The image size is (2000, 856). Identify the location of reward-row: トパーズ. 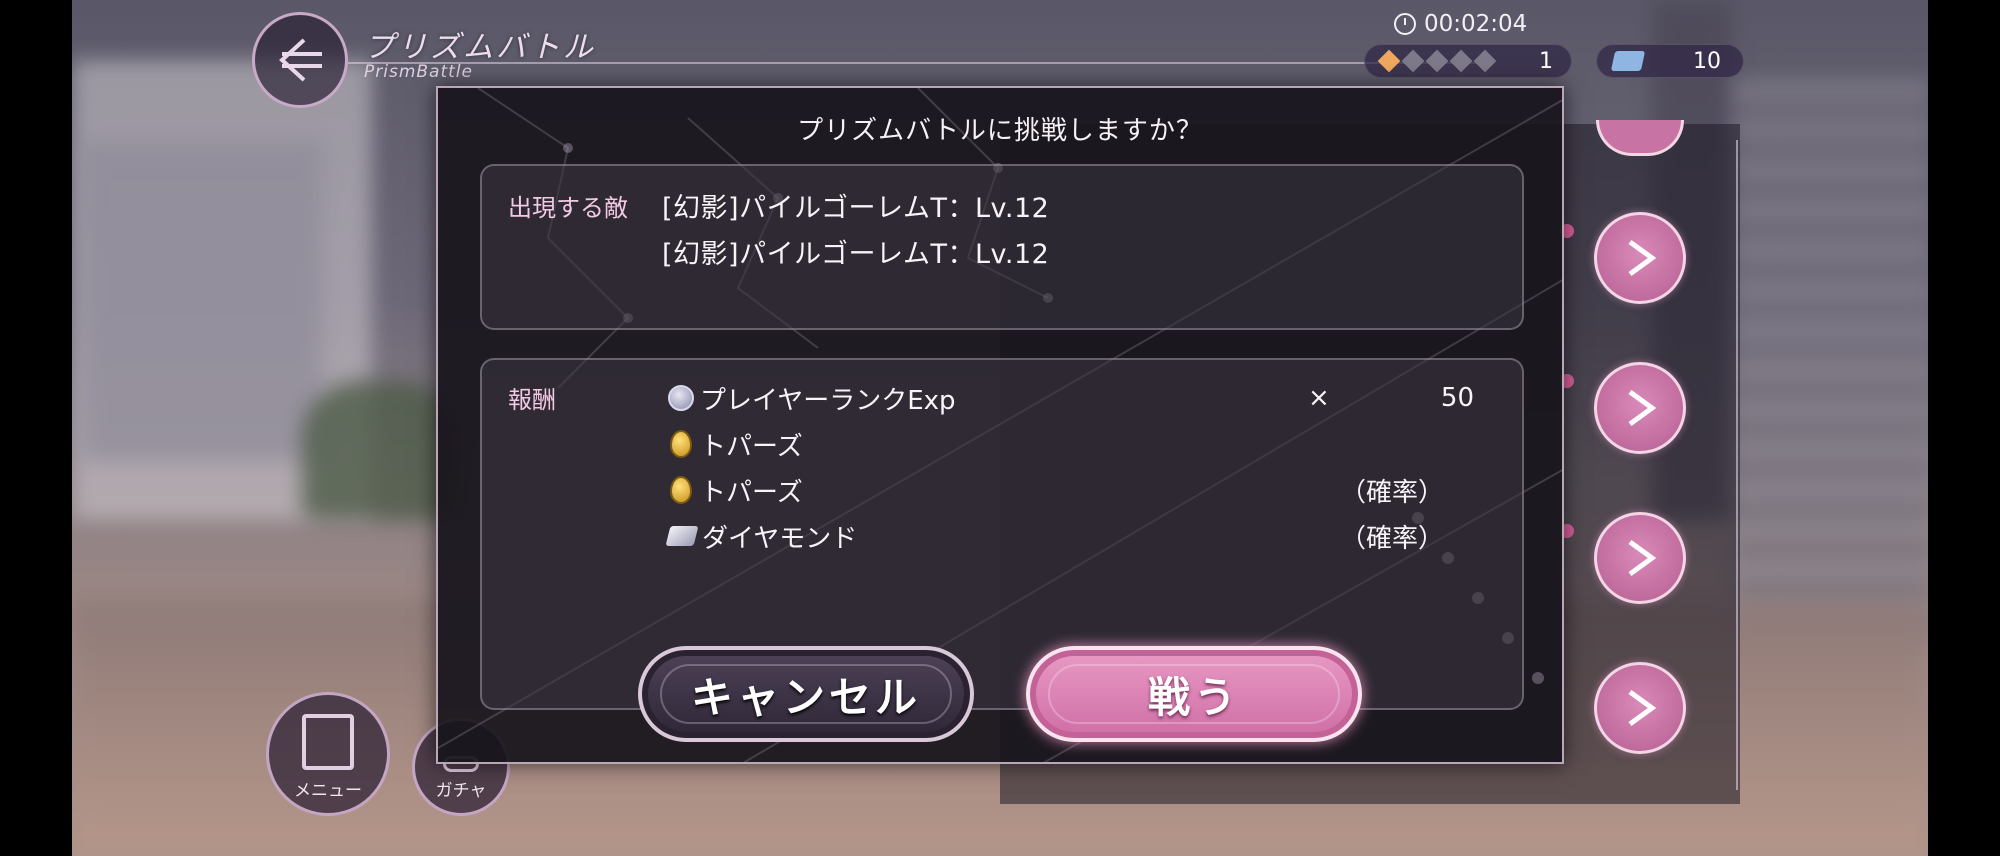
(1078, 444).